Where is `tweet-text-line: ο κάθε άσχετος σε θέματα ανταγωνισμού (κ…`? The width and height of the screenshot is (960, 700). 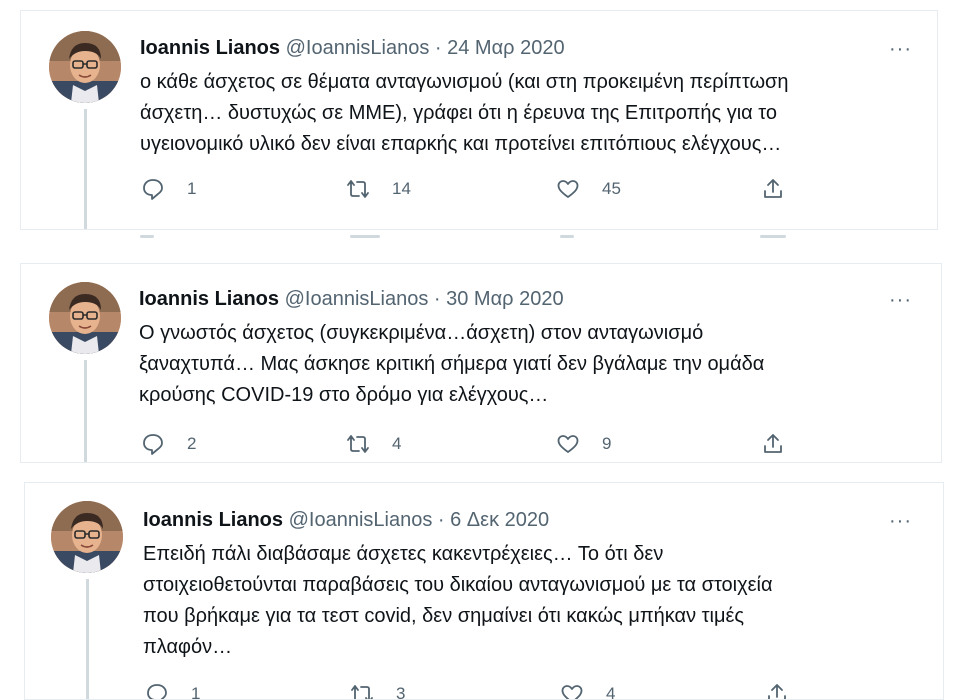
tweet-text-line: ο κάθε άσχετος σε θέματα ανταγωνισμού (κ… is located at coordinates (464, 82).